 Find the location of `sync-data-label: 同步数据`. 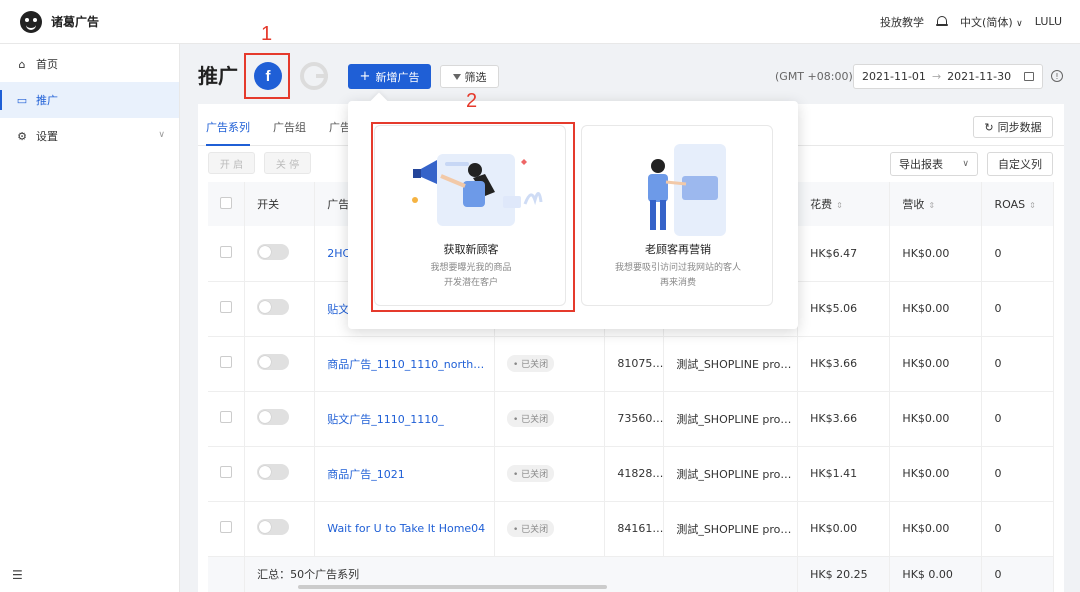

sync-data-label: 同步数据 is located at coordinates (1019, 127).